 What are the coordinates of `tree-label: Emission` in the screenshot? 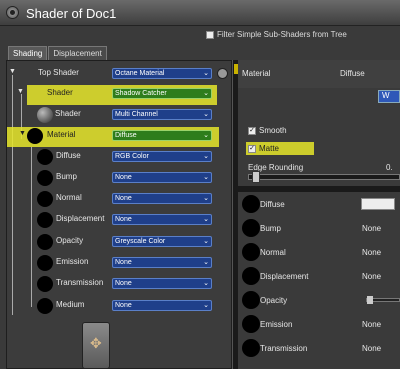 It's located at (72, 261).